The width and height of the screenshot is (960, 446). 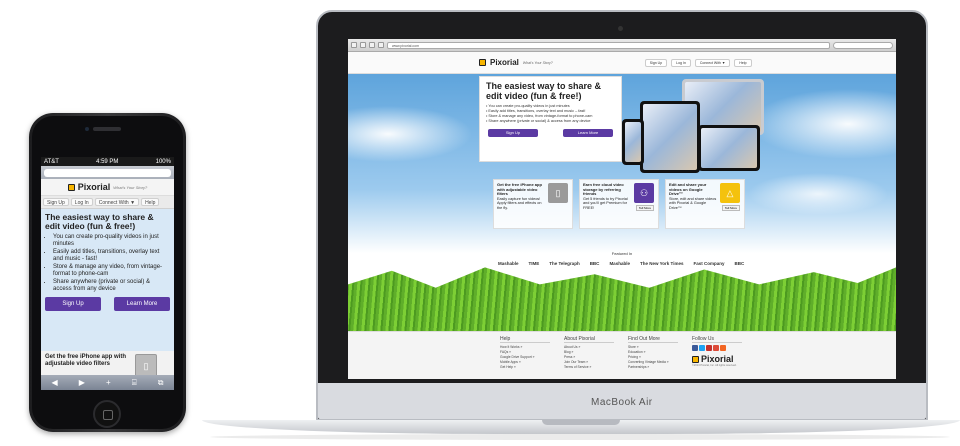 I want to click on laptop-brand-label: MacBook Air, so click(x=622, y=402).